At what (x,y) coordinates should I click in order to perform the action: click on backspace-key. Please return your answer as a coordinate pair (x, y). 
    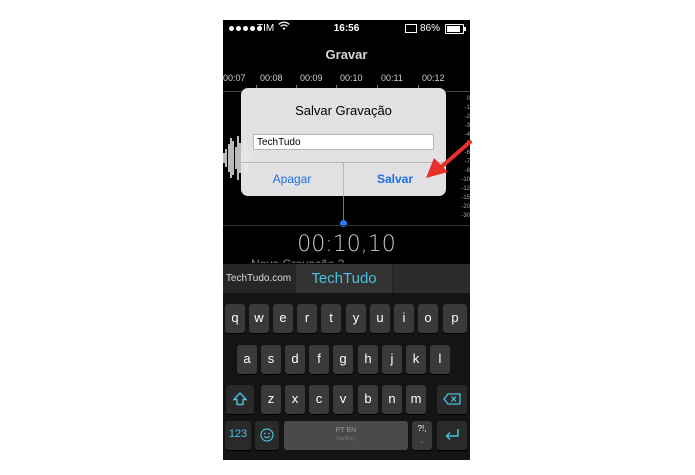
    Looking at the image, I should click on (452, 399).